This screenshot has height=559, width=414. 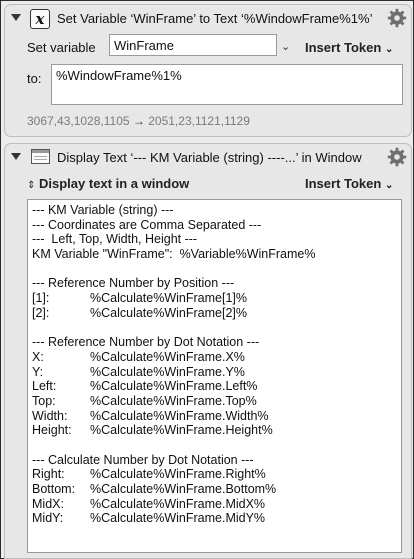 What do you see at coordinates (52, 430) in the screenshot?
I see `text-line-label: Height:` at bounding box center [52, 430].